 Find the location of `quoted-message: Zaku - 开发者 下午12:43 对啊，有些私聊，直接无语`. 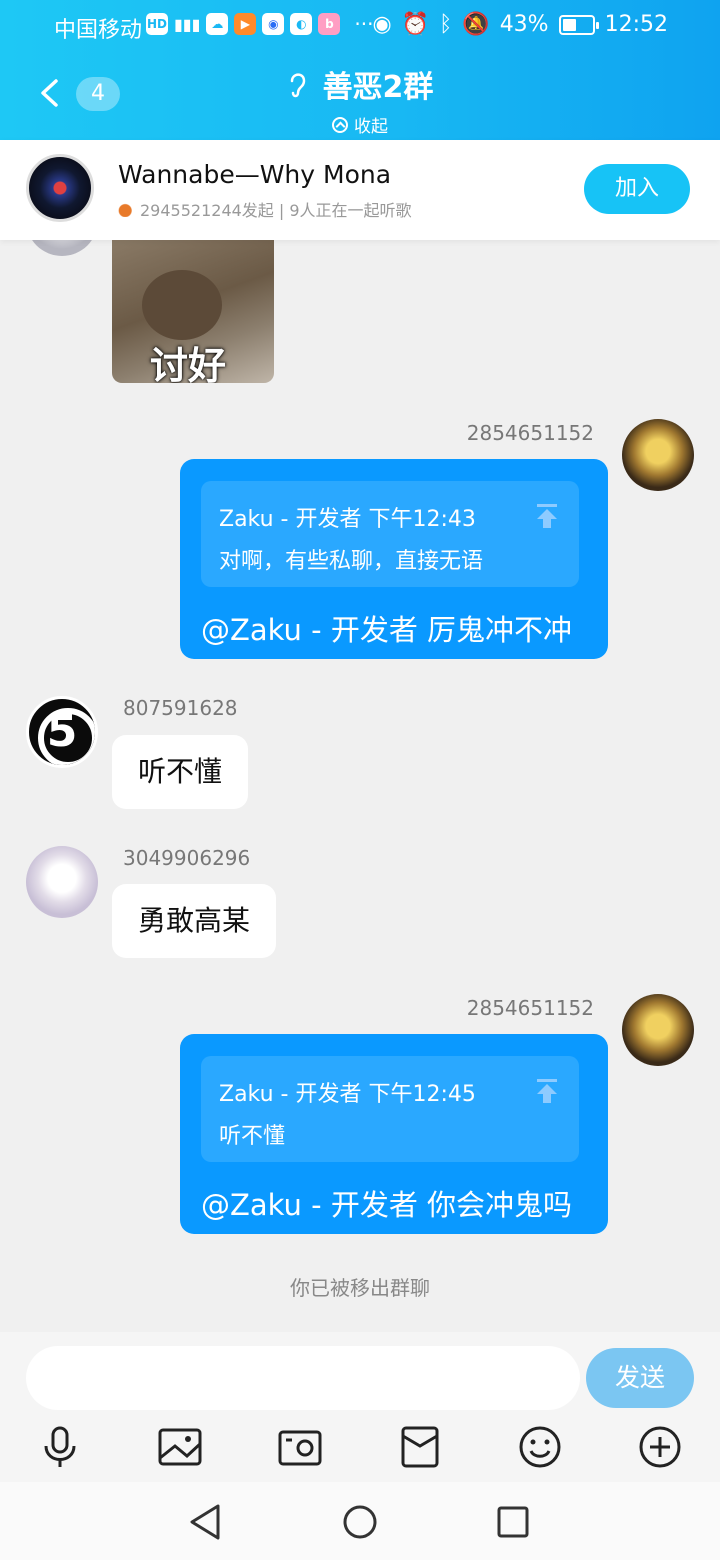

quoted-message: Zaku - 开发者 下午12:43 对啊，有些私聊，直接无语 is located at coordinates (390, 534).